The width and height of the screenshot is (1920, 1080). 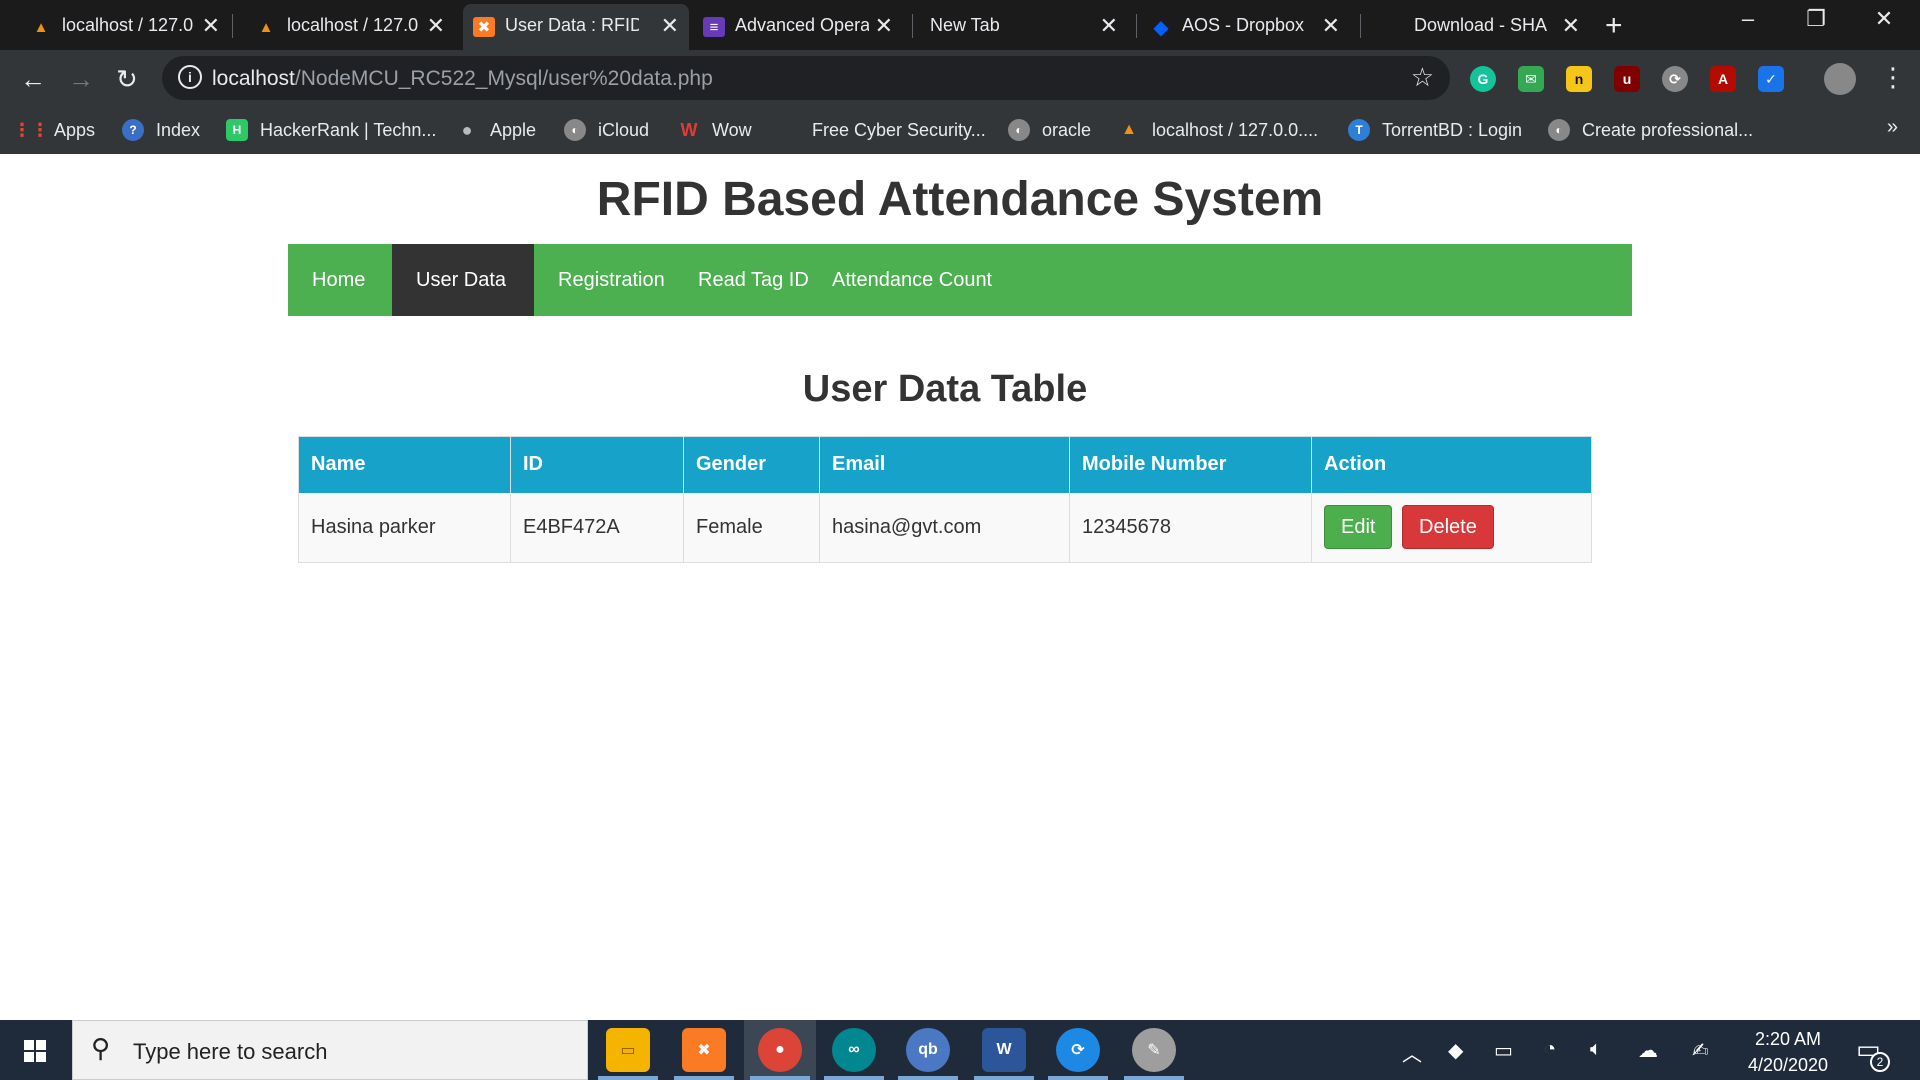 I want to click on hackerrank-icon: H, so click(x=237, y=130).